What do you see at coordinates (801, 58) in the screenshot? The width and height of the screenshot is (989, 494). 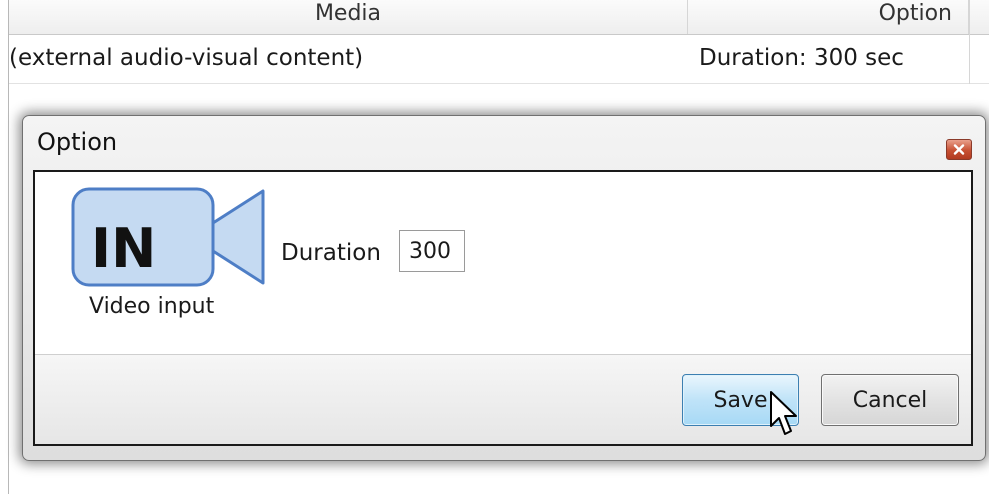 I see `option-cell: Duration: 300 sec` at bounding box center [801, 58].